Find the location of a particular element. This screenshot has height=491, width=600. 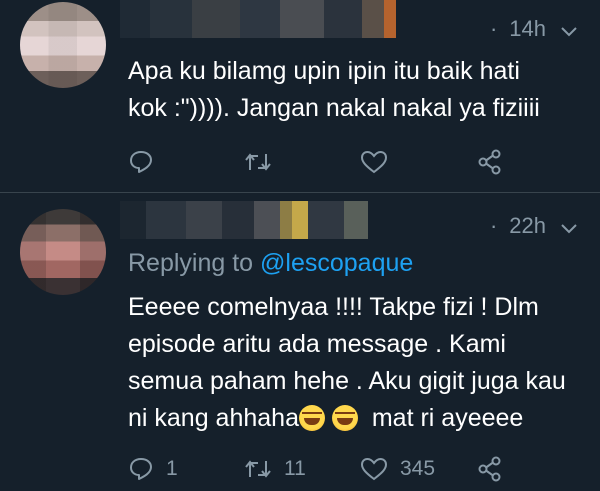

retweet-button is located at coordinates (302, 162).